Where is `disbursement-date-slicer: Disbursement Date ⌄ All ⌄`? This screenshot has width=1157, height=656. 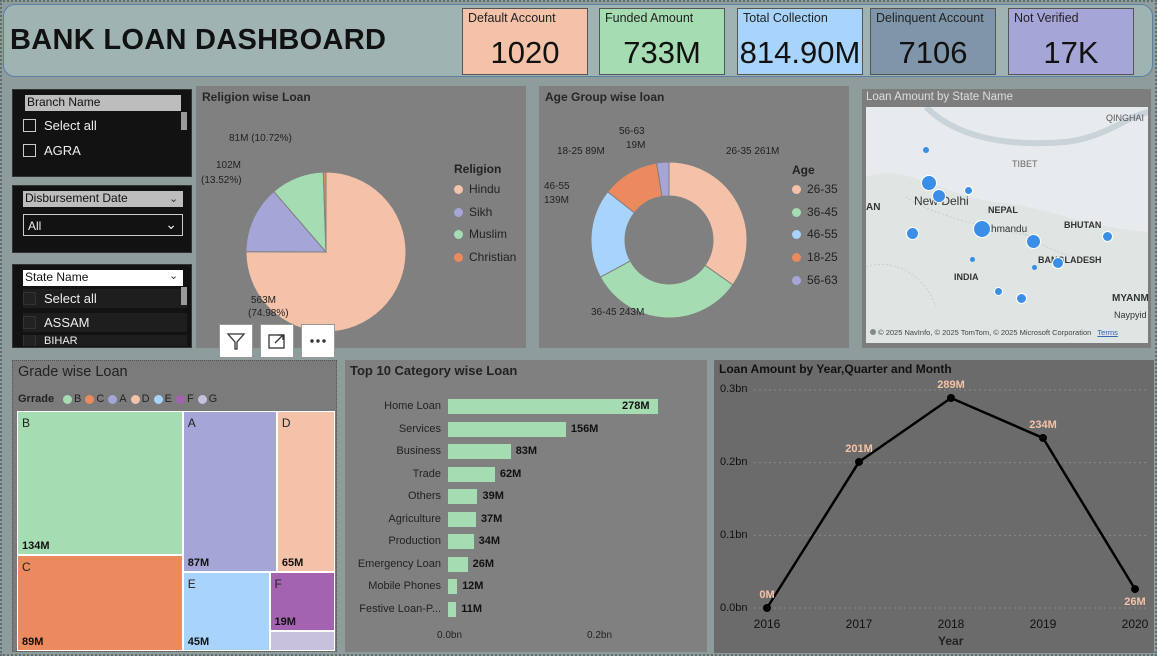
disbursement-date-slicer: Disbursement Date ⌄ All ⌄ is located at coordinates (102, 219).